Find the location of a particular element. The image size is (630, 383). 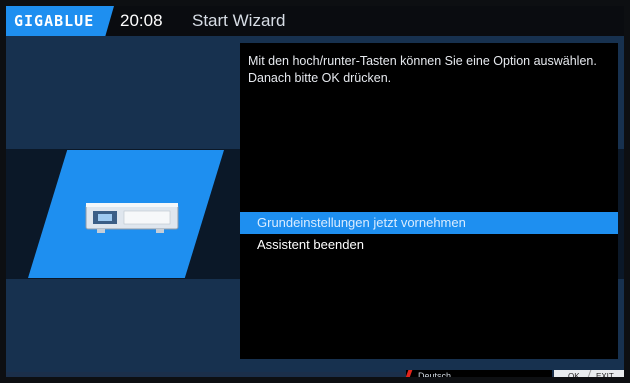

receiver-device-icon is located at coordinates (132, 218).